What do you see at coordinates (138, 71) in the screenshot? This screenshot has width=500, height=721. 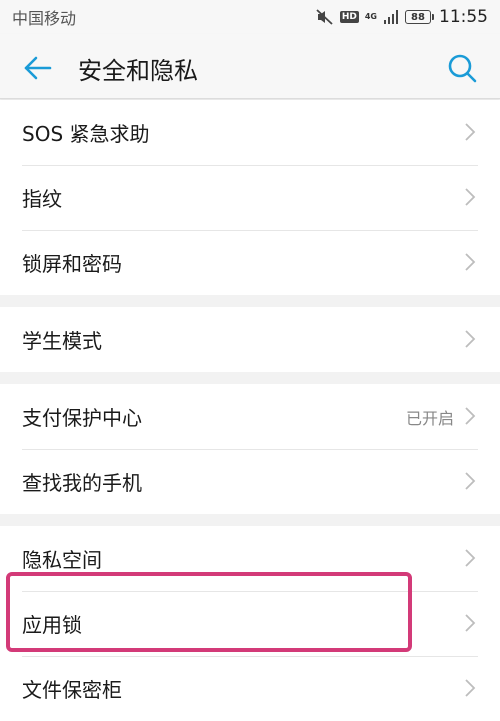 I see `page-title: 安全和隐私` at bounding box center [138, 71].